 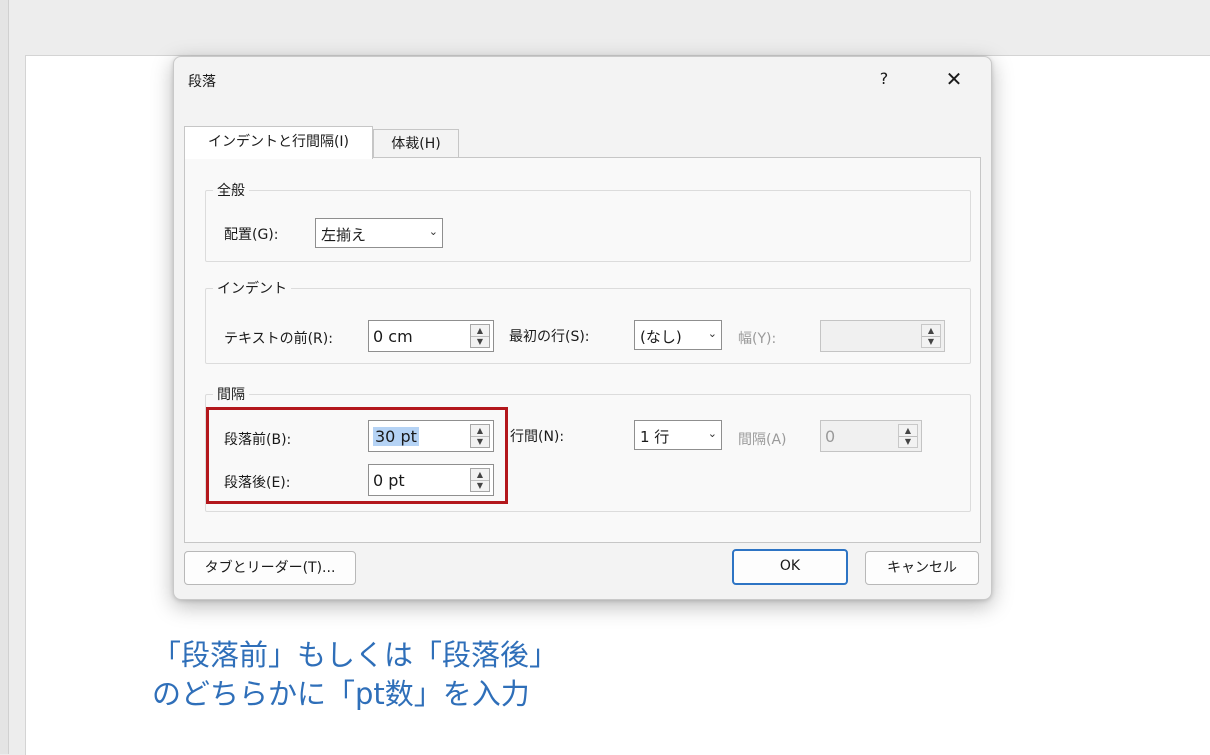 I want to click on before-text-label: テキストの前(R):, so click(x=278, y=339).